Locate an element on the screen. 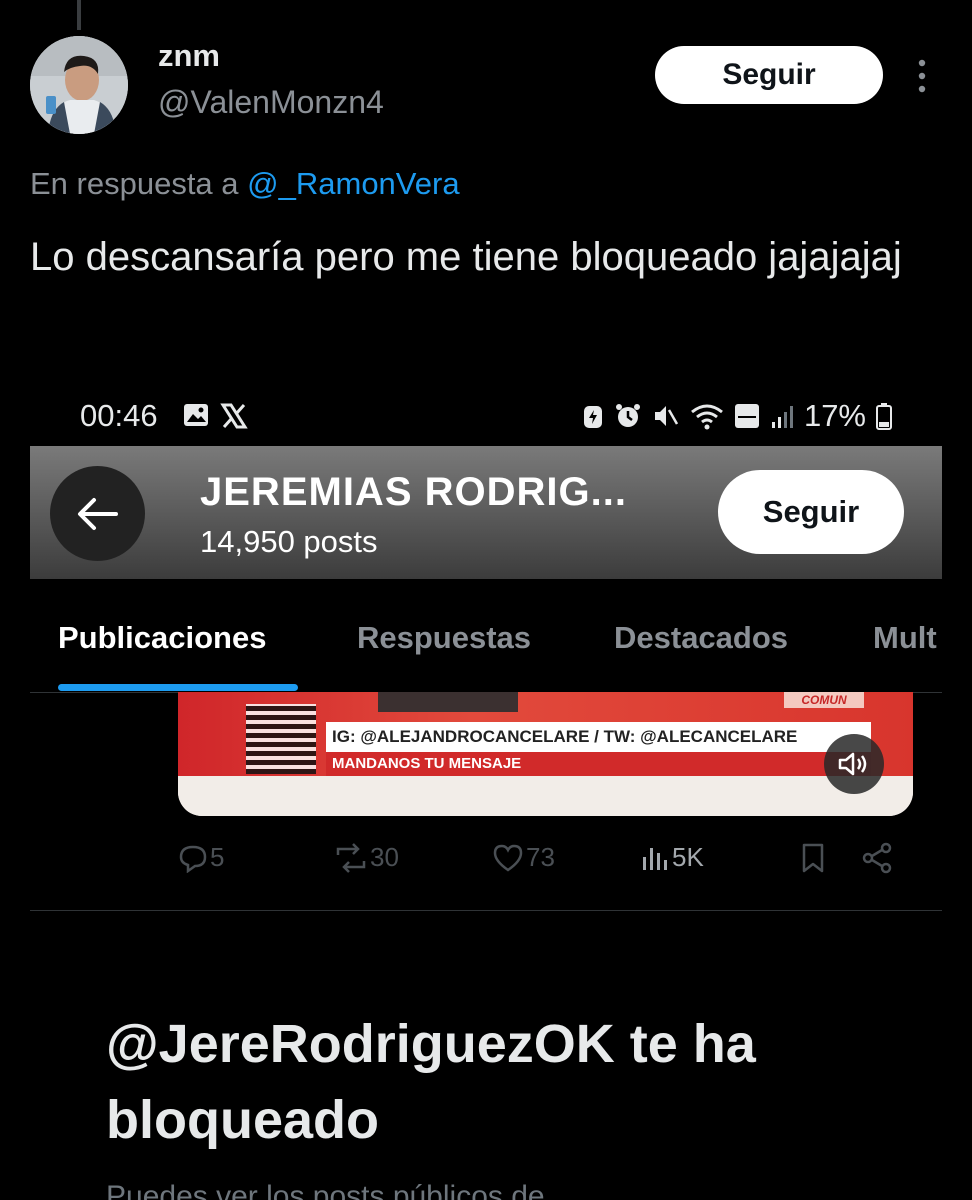  speaker-muted-icon is located at coordinates (852, 764).